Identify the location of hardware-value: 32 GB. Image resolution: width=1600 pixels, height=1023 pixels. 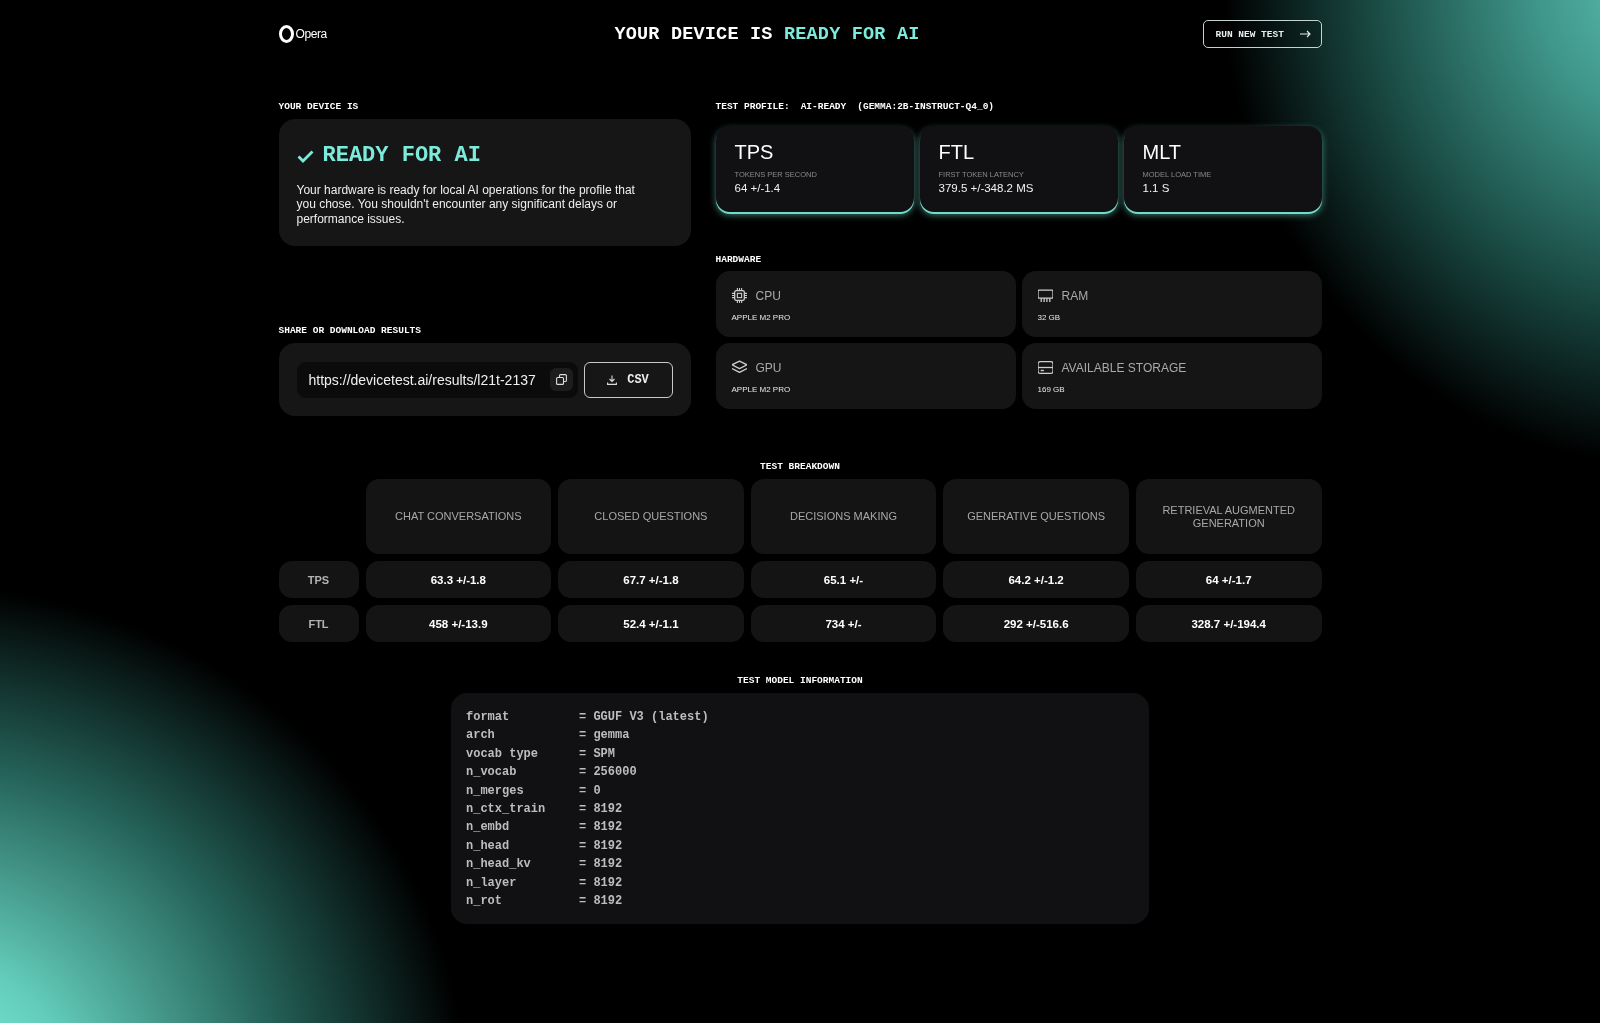
(1049, 318).